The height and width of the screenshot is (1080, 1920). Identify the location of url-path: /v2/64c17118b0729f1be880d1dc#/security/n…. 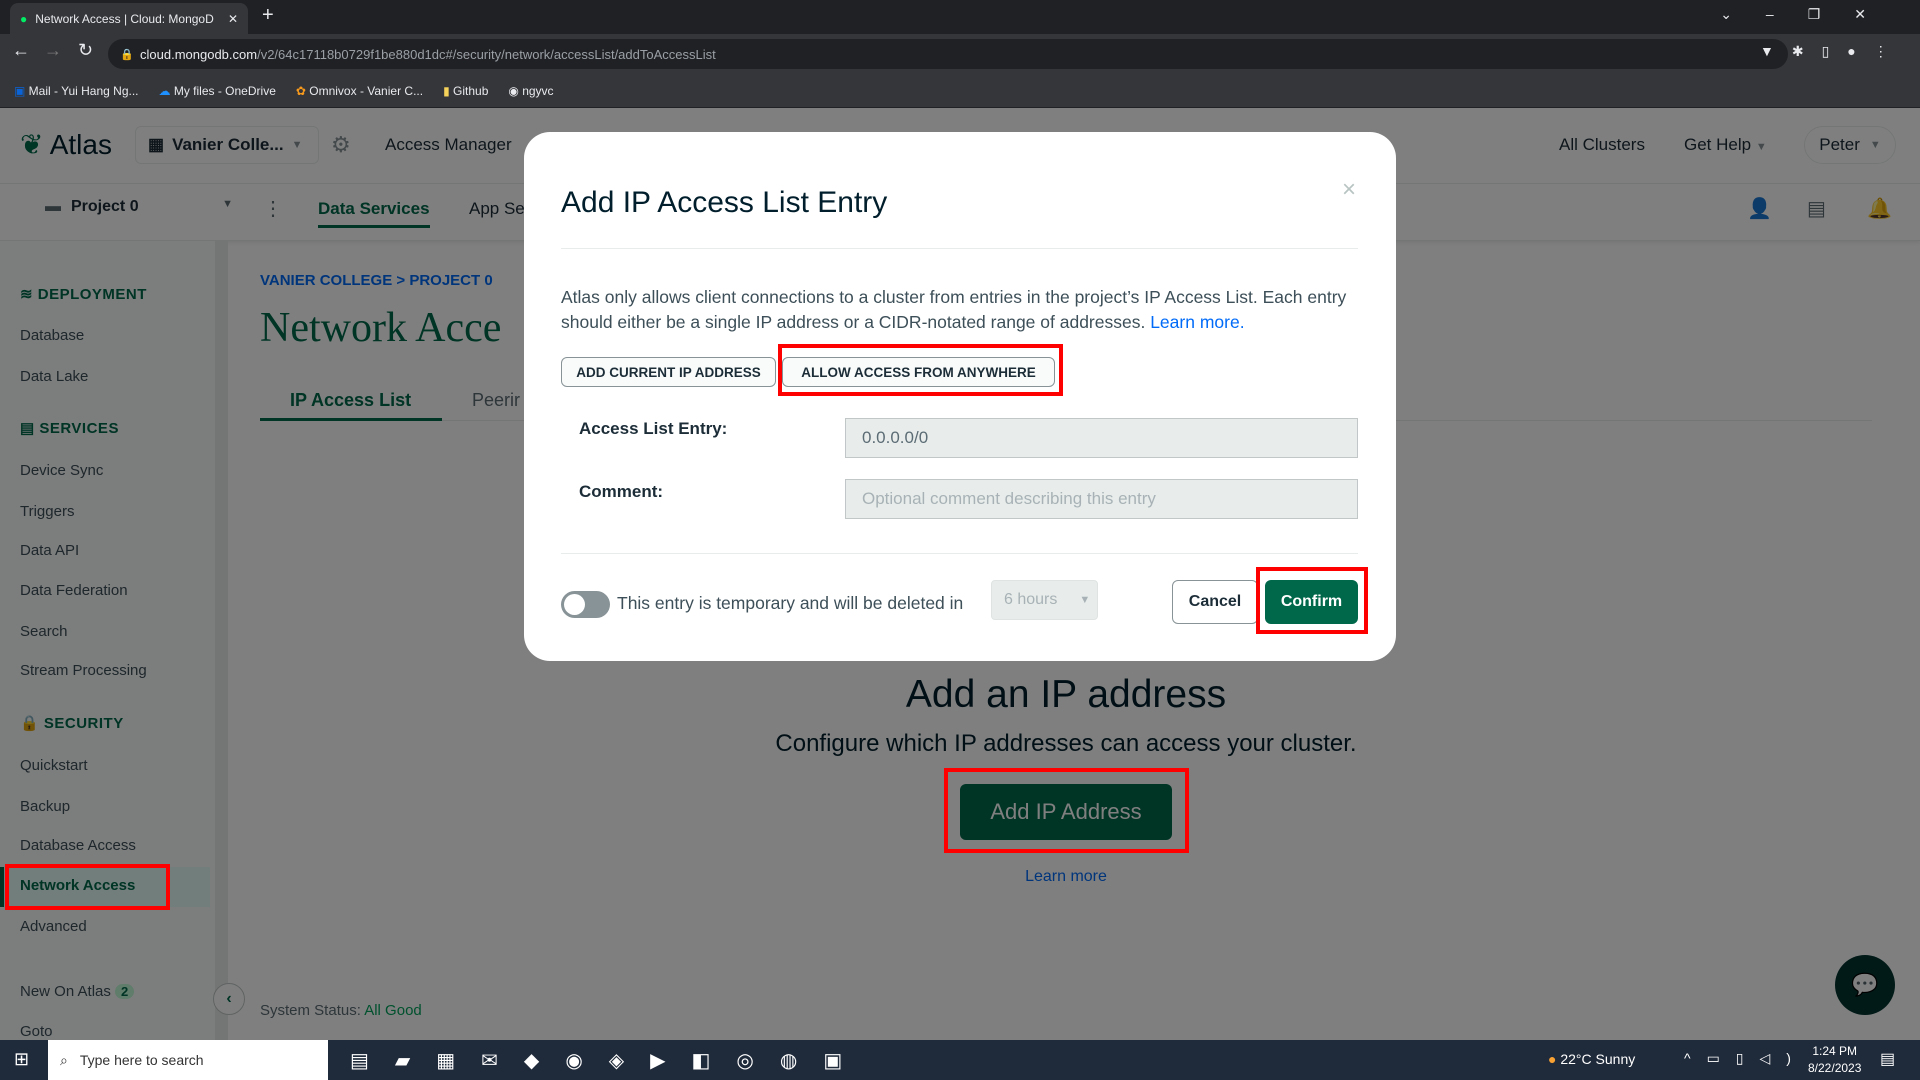
(486, 54).